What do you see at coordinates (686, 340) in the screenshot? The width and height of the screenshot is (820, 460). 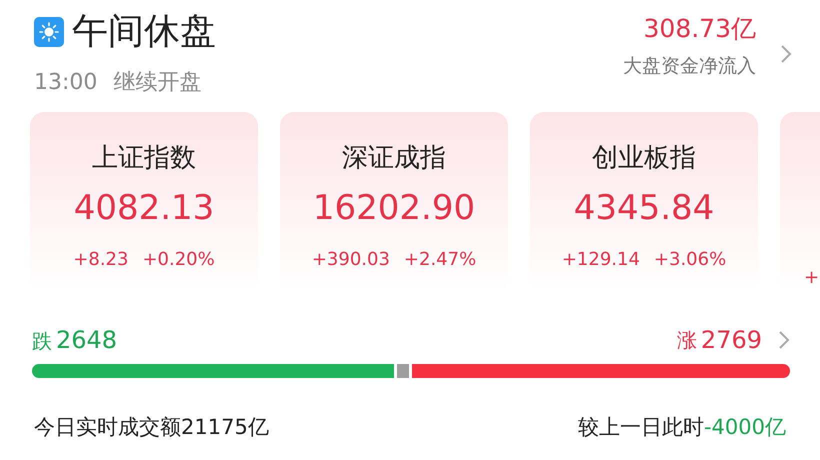 I see `advancers-label: 涨` at bounding box center [686, 340].